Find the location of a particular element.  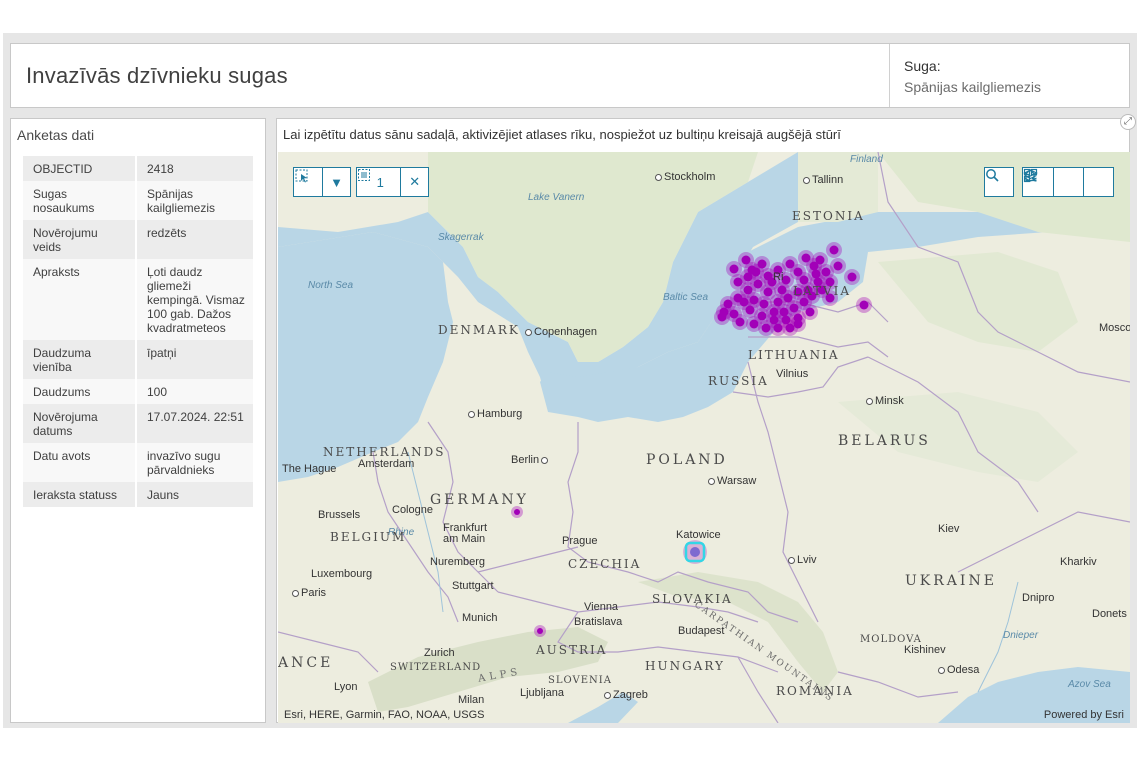

form-title: Anketas dati is located at coordinates (56, 135).